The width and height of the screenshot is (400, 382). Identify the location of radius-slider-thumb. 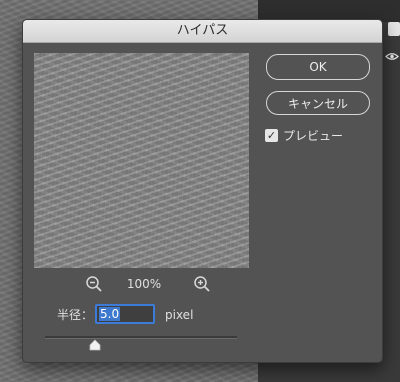
(95, 345).